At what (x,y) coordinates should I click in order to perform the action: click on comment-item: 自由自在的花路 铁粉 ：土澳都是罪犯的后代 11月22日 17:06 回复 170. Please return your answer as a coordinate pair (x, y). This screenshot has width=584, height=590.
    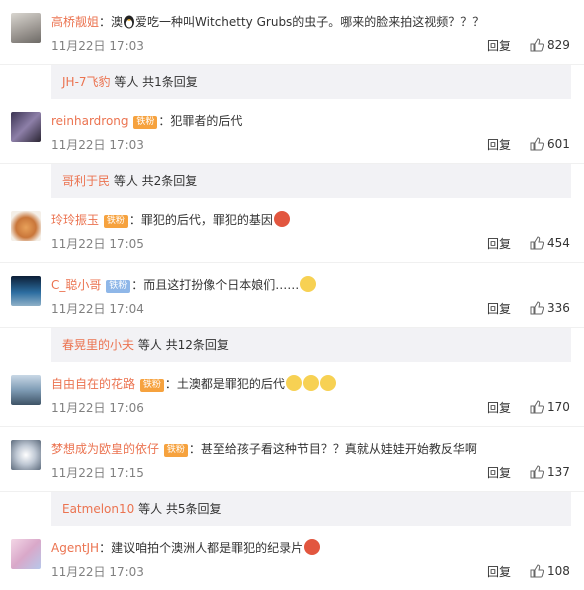
    Looking at the image, I should click on (292, 394).